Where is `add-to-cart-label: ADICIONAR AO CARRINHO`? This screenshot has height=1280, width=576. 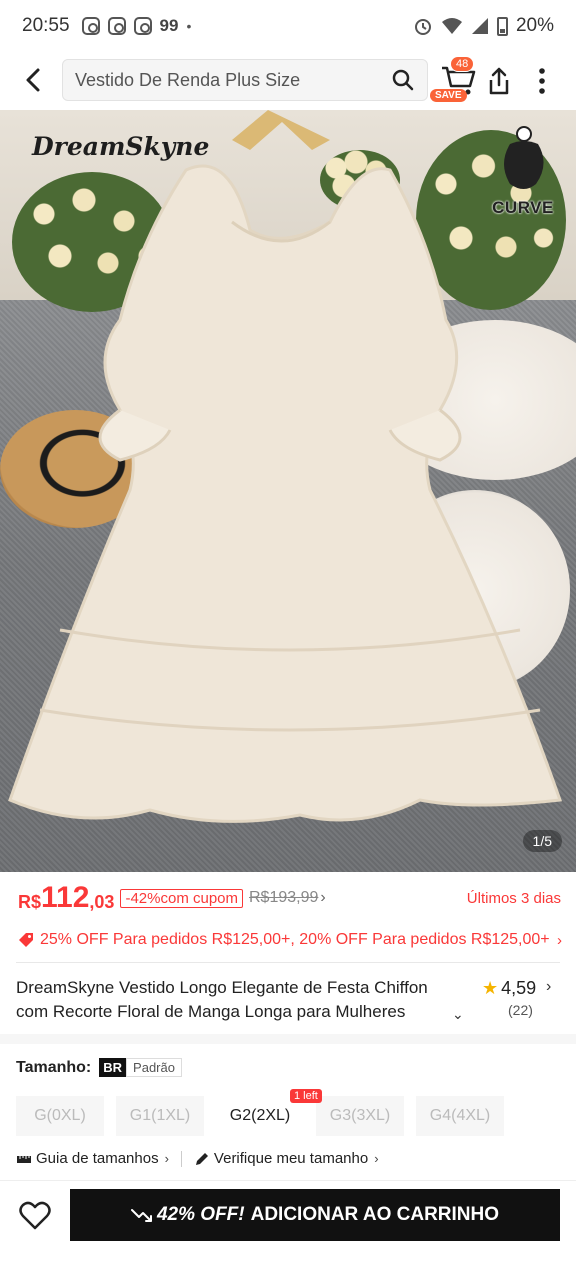 add-to-cart-label: ADICIONAR AO CARRINHO is located at coordinates (375, 1214).